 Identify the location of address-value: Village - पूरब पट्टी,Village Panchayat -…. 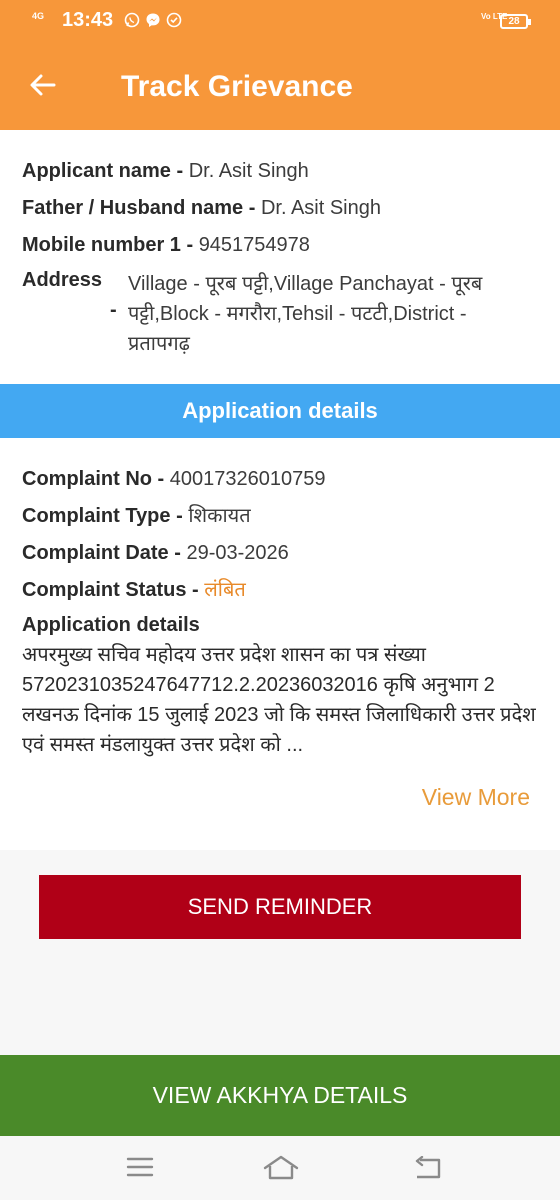
(305, 314).